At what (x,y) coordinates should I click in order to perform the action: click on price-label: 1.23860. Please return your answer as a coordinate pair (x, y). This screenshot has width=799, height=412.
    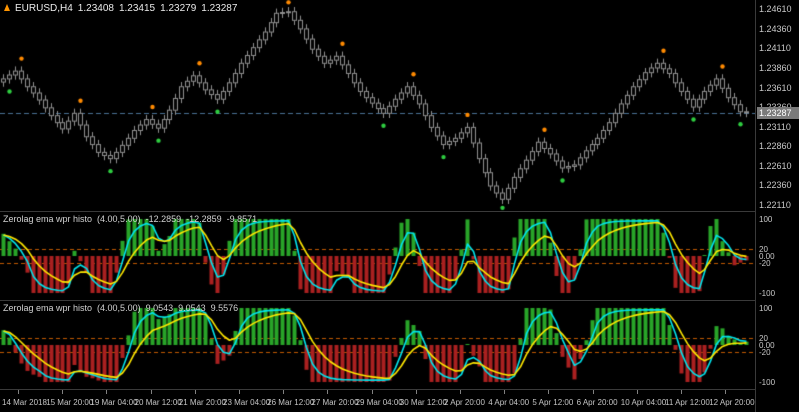
    Looking at the image, I should click on (775, 67).